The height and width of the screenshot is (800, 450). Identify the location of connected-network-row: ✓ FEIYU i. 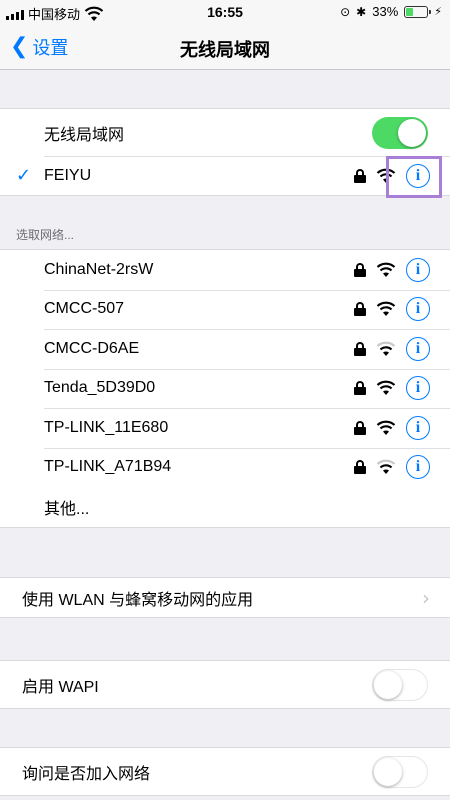
(225, 175).